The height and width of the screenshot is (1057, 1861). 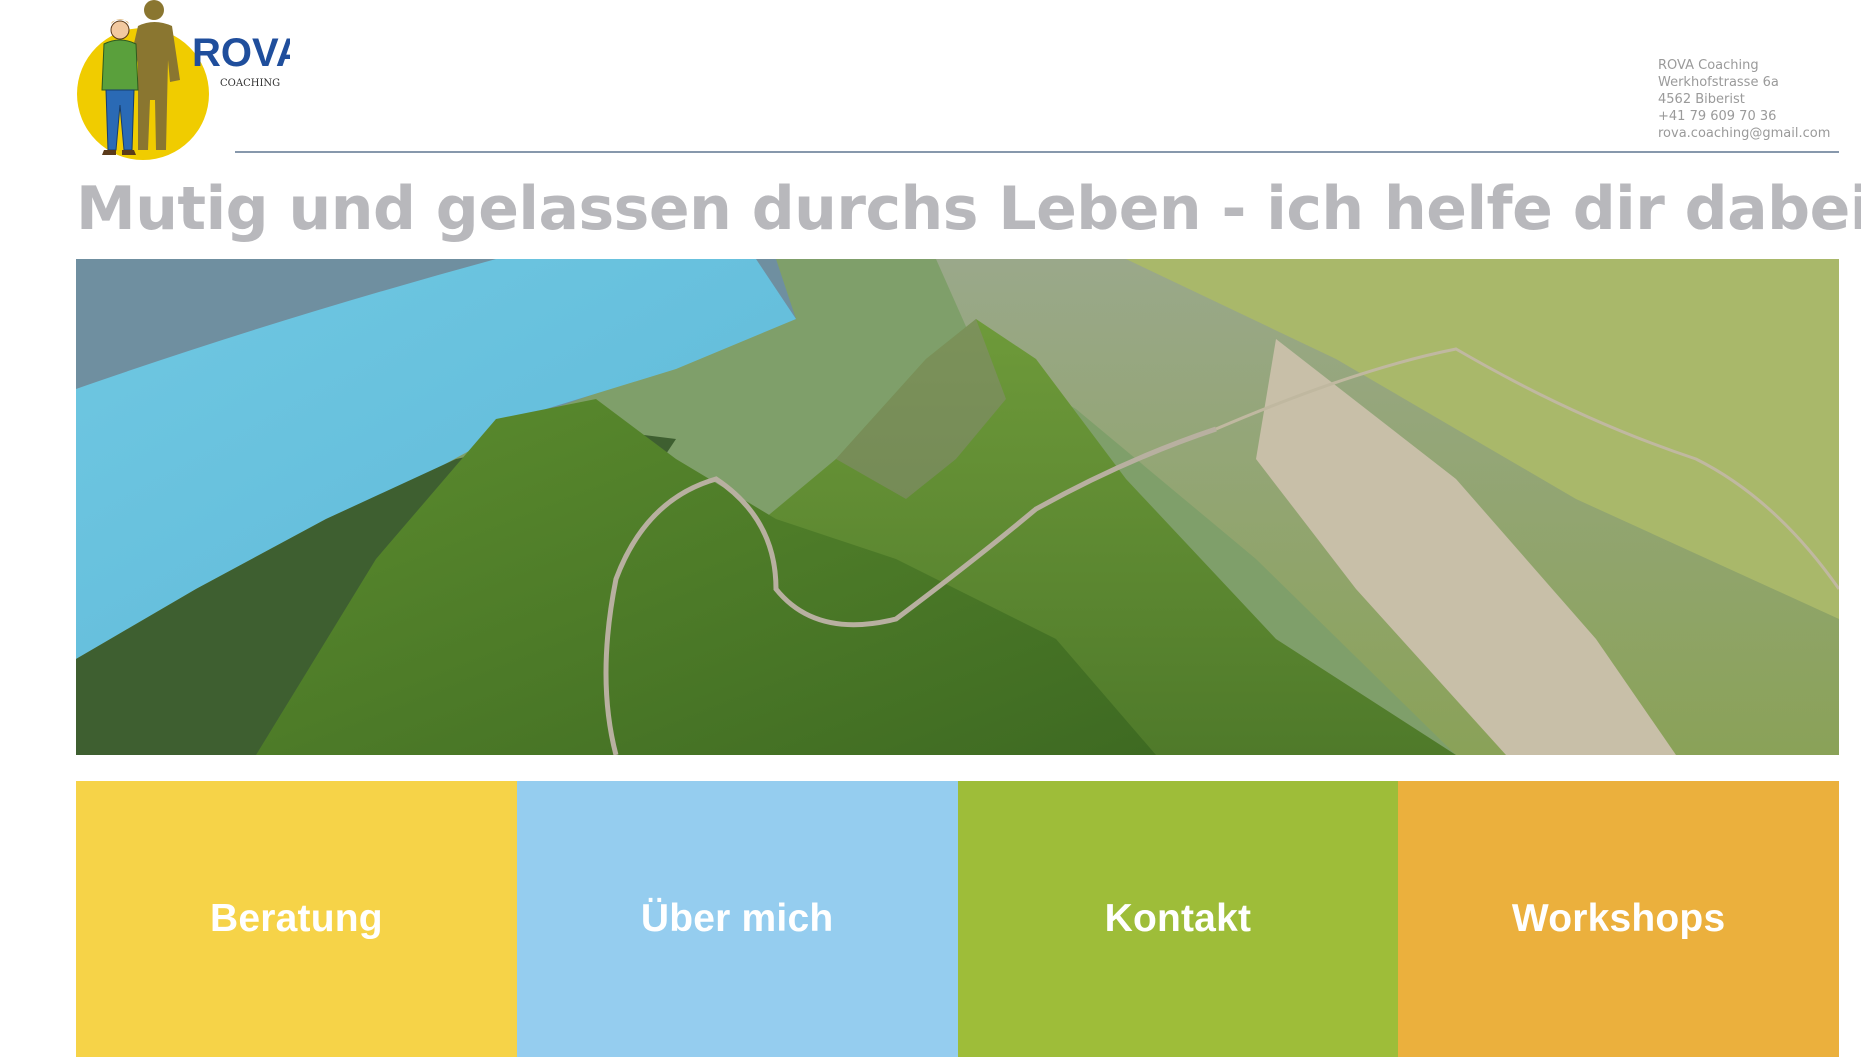 I want to click on address-company: ROVA Coaching, so click(x=1708, y=65).